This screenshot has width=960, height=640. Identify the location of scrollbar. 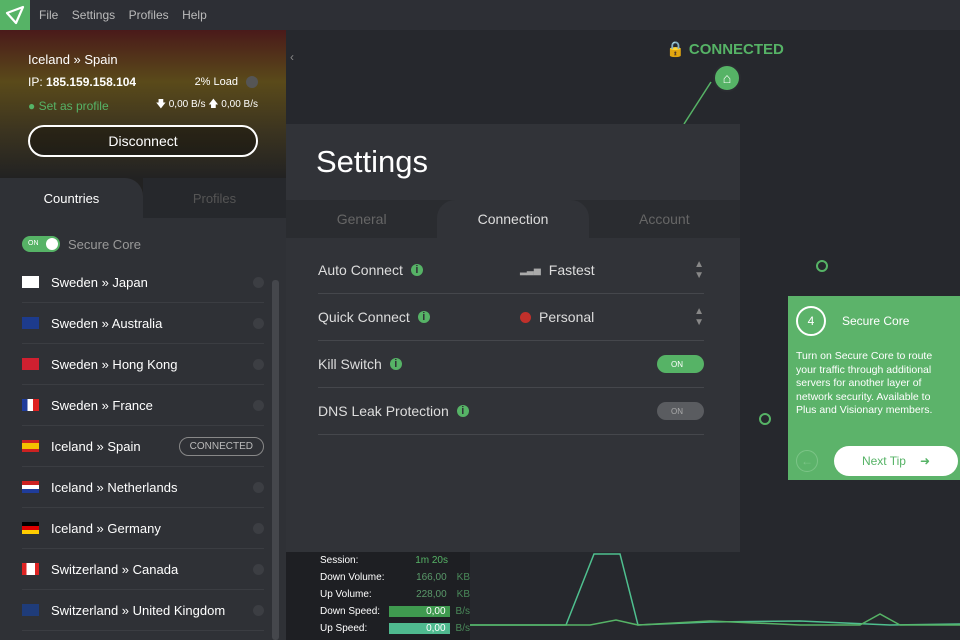
(275, 460).